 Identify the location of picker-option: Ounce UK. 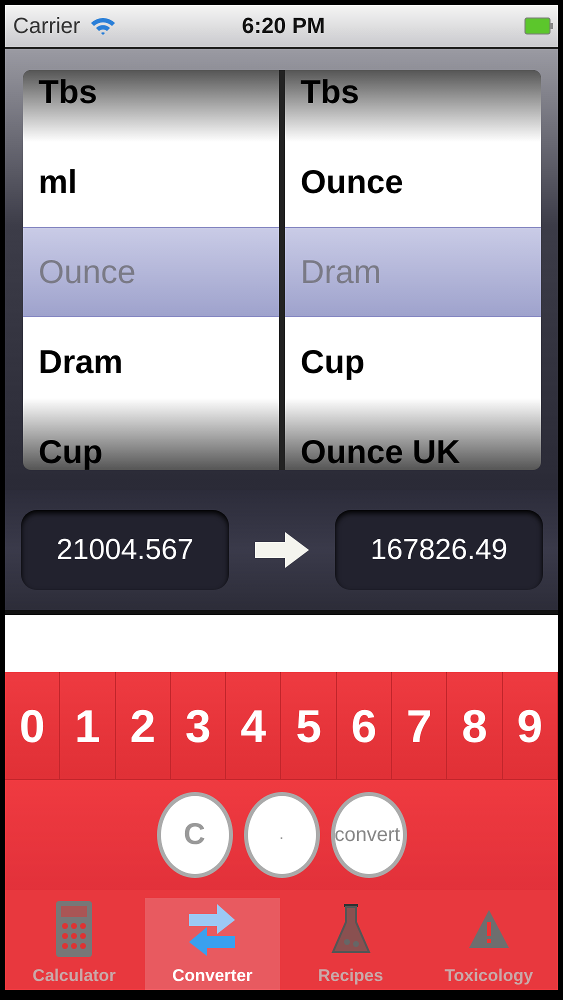
(412, 438).